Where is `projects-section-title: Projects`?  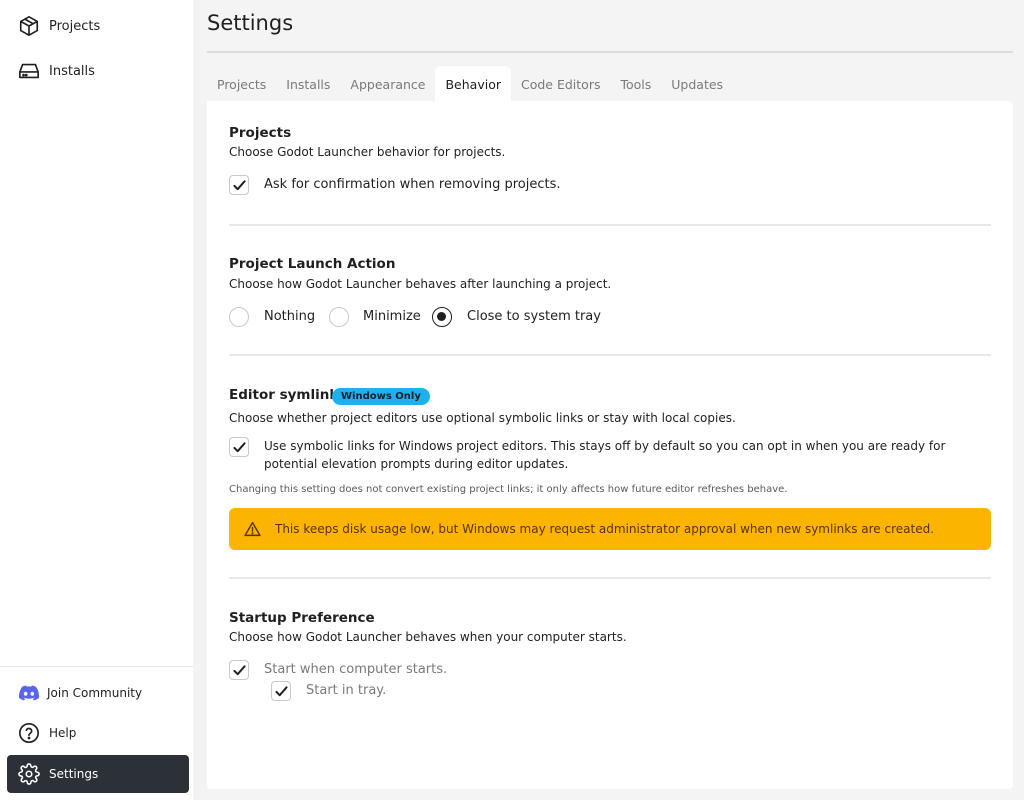 projects-section-title: Projects is located at coordinates (260, 133).